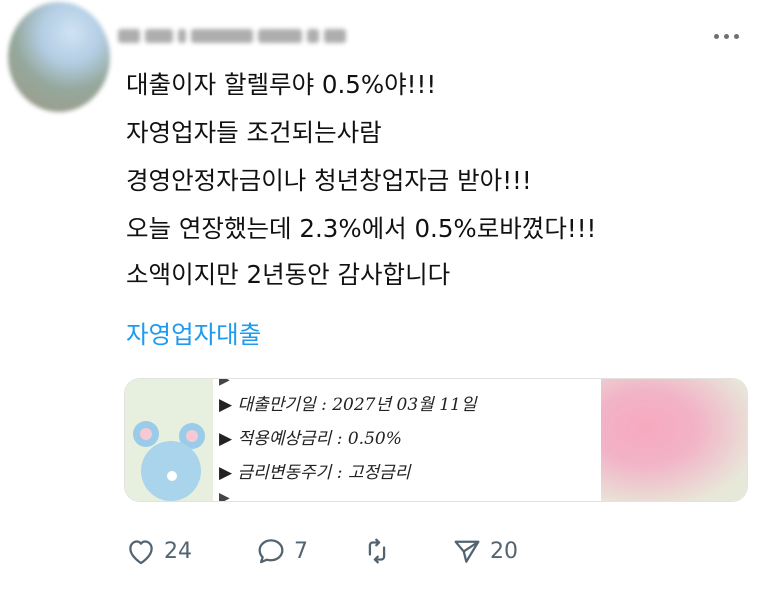 The width and height of the screenshot is (773, 592). Describe the element at coordinates (178, 551) in the screenshot. I see `like-count: 24` at that location.